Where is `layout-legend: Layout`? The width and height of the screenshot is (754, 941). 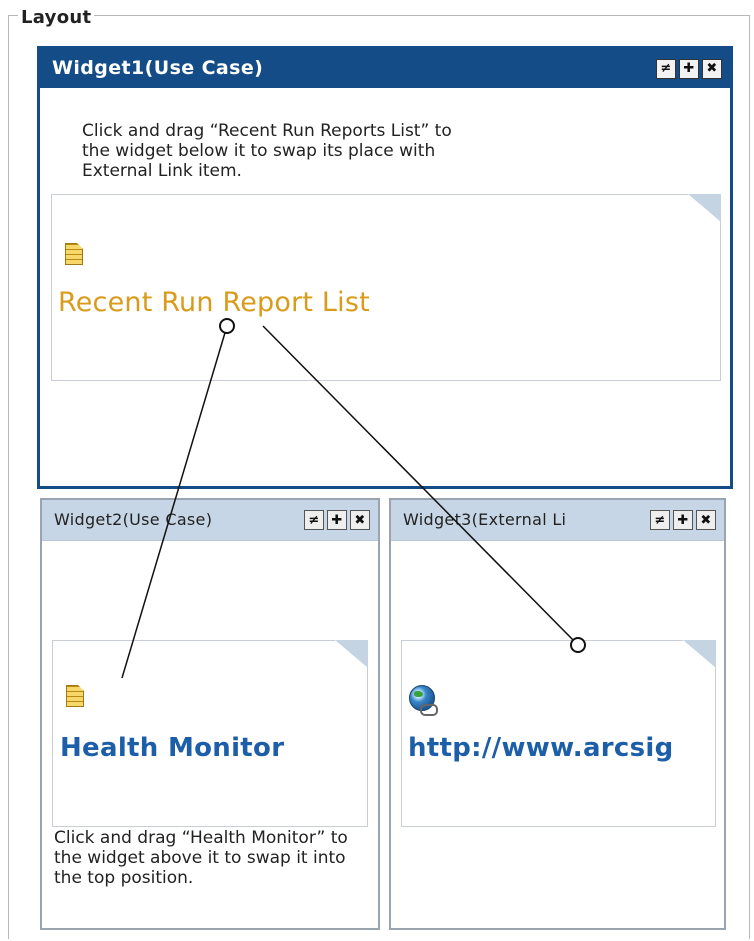
layout-legend: Layout is located at coordinates (56, 17).